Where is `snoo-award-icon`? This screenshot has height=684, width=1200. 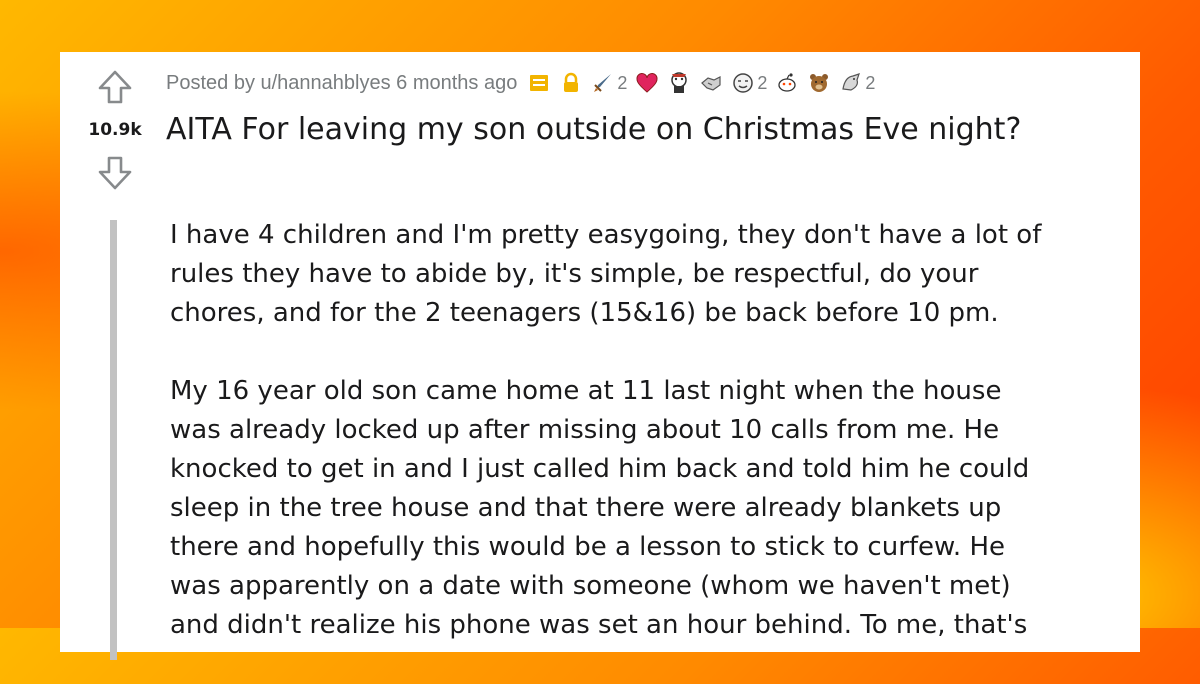
snoo-award-icon is located at coordinates (787, 83).